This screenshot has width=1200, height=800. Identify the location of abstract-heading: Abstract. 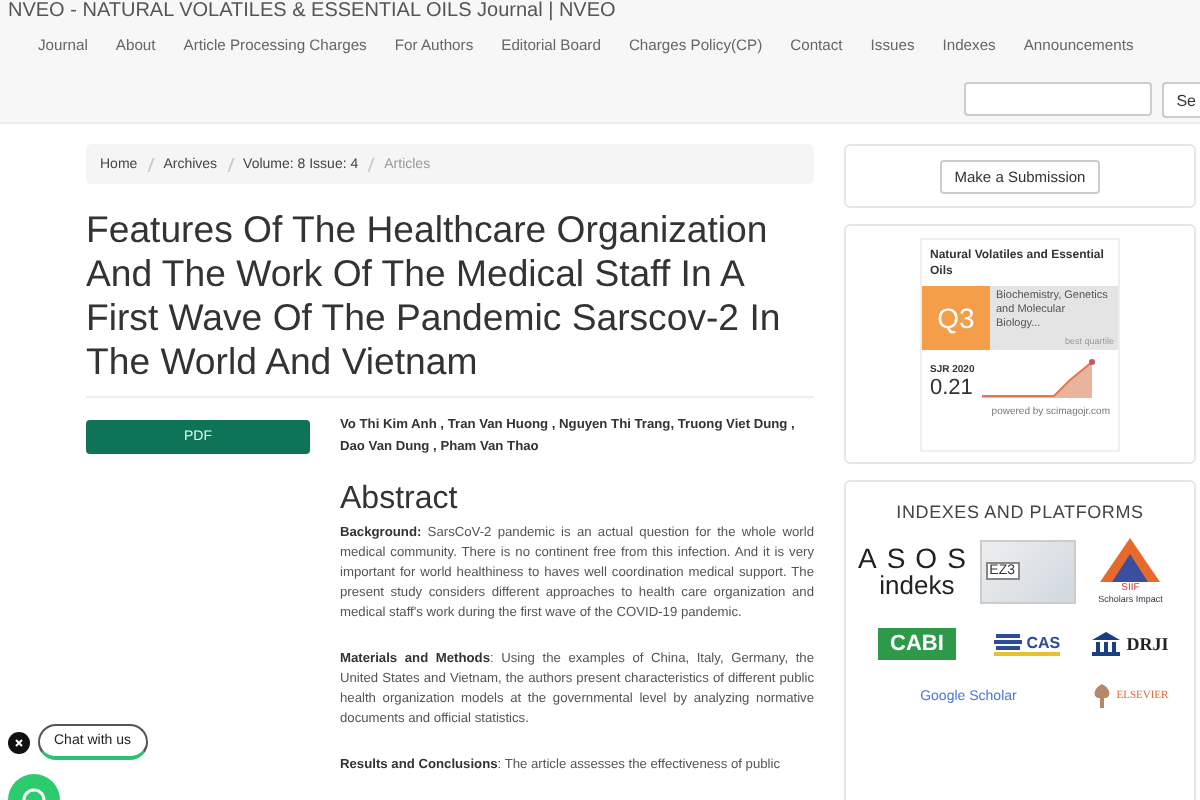
(400, 500).